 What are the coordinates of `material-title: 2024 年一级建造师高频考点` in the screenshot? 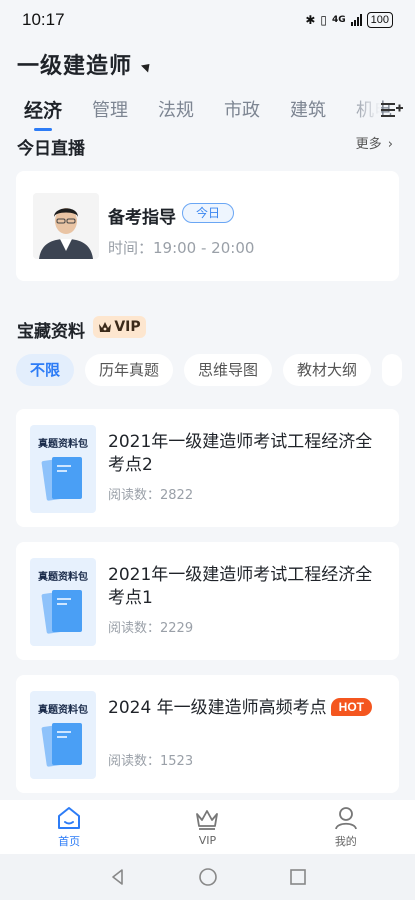 It's located at (217, 708).